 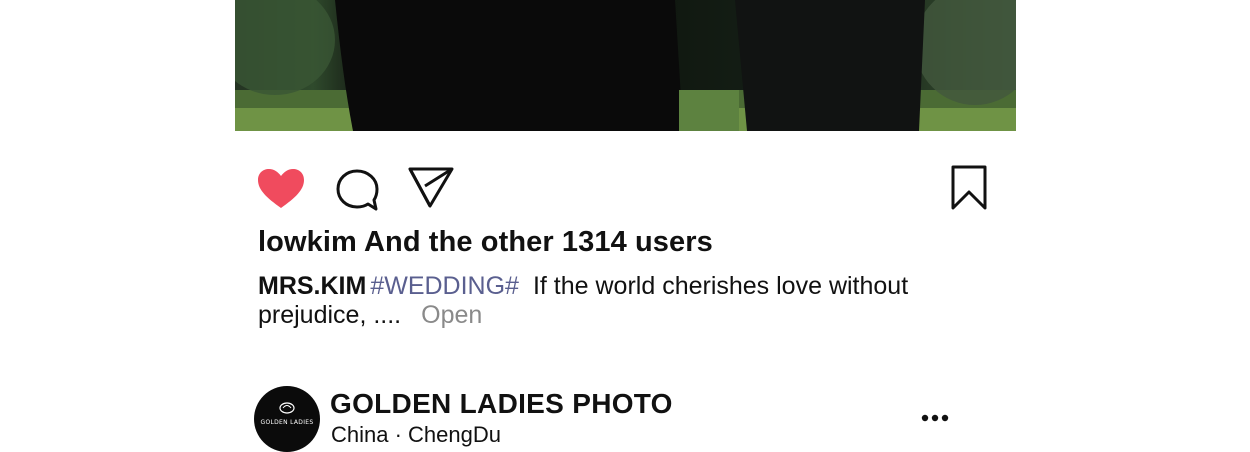 What do you see at coordinates (451, 315) in the screenshot?
I see `caption-open-link: Open` at bounding box center [451, 315].